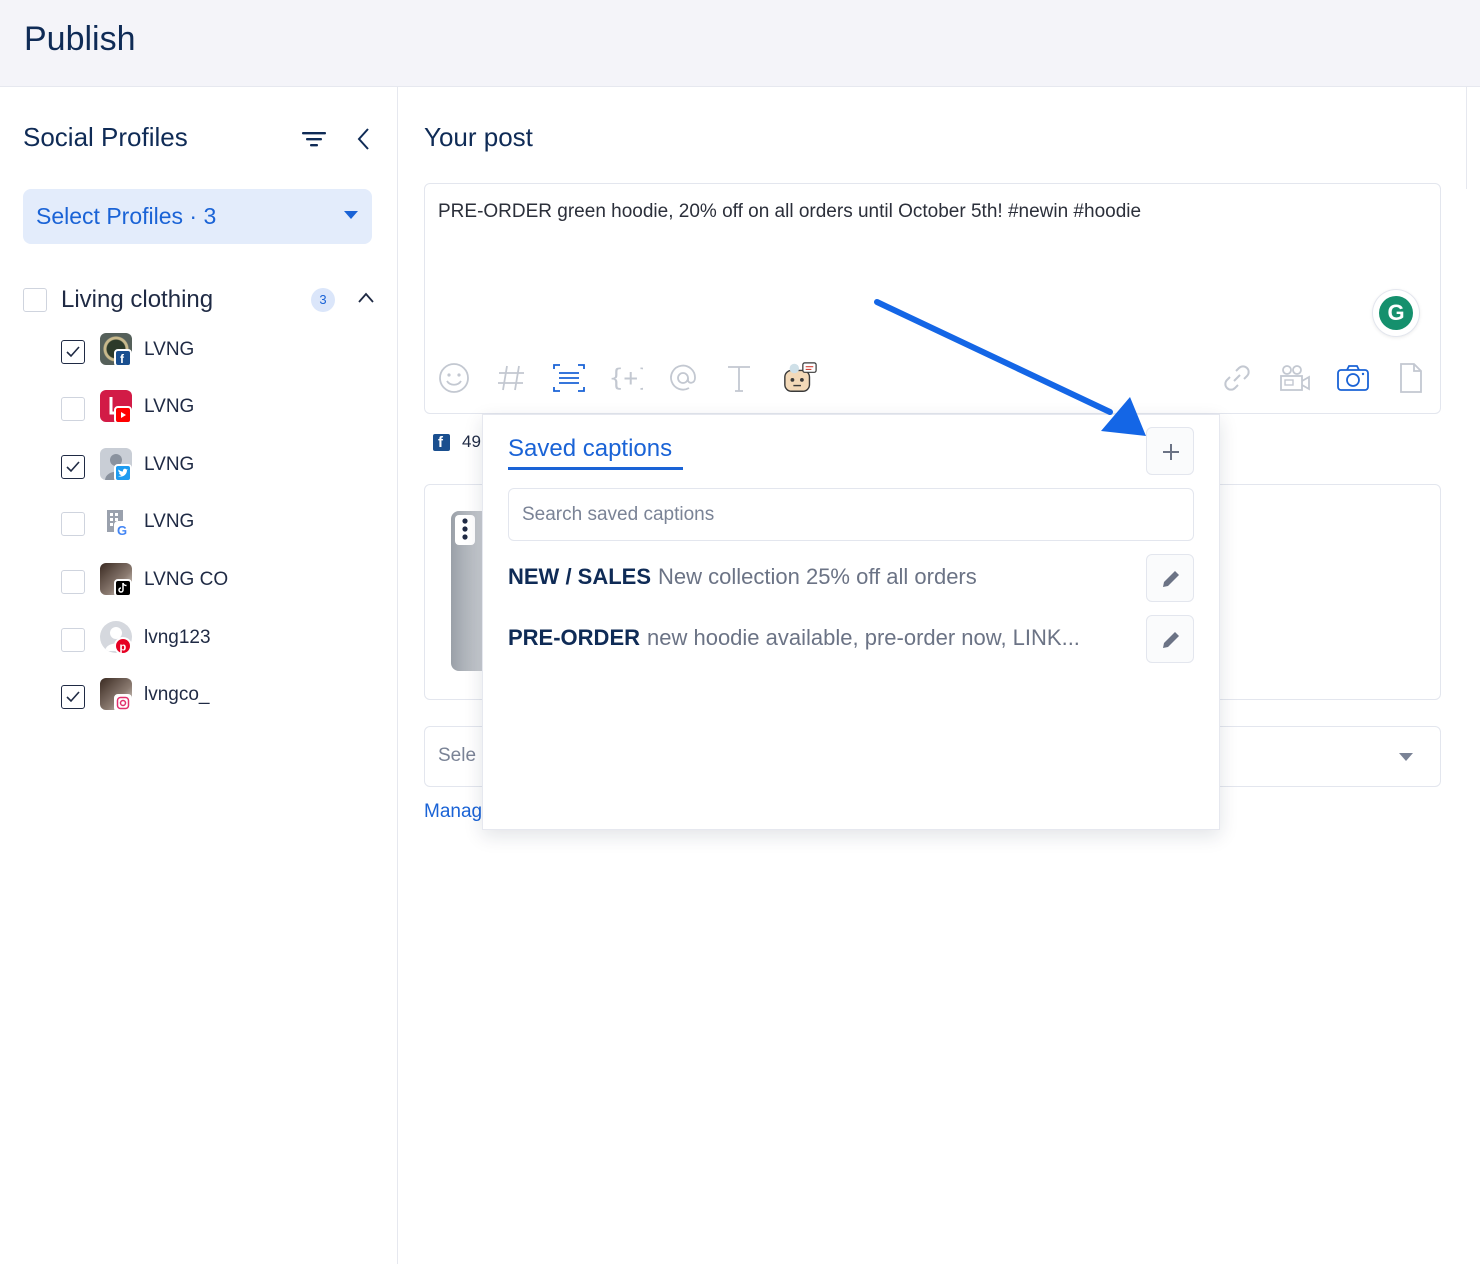 This screenshot has height=1264, width=1480. What do you see at coordinates (35, 300) in the screenshot?
I see `group-checkbox` at bounding box center [35, 300].